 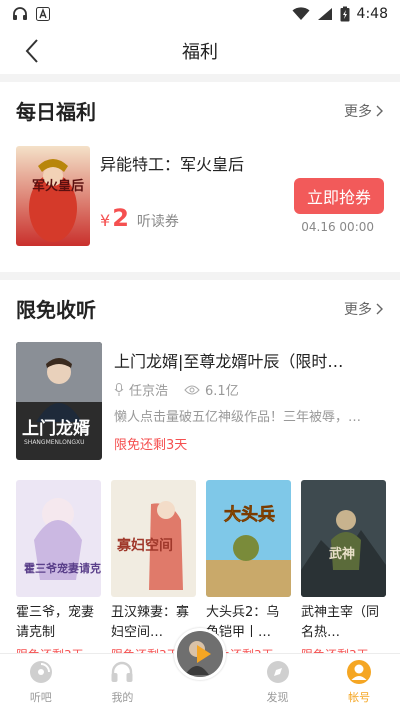 What do you see at coordinates (192, 389) in the screenshot?
I see `eye-icon` at bounding box center [192, 389].